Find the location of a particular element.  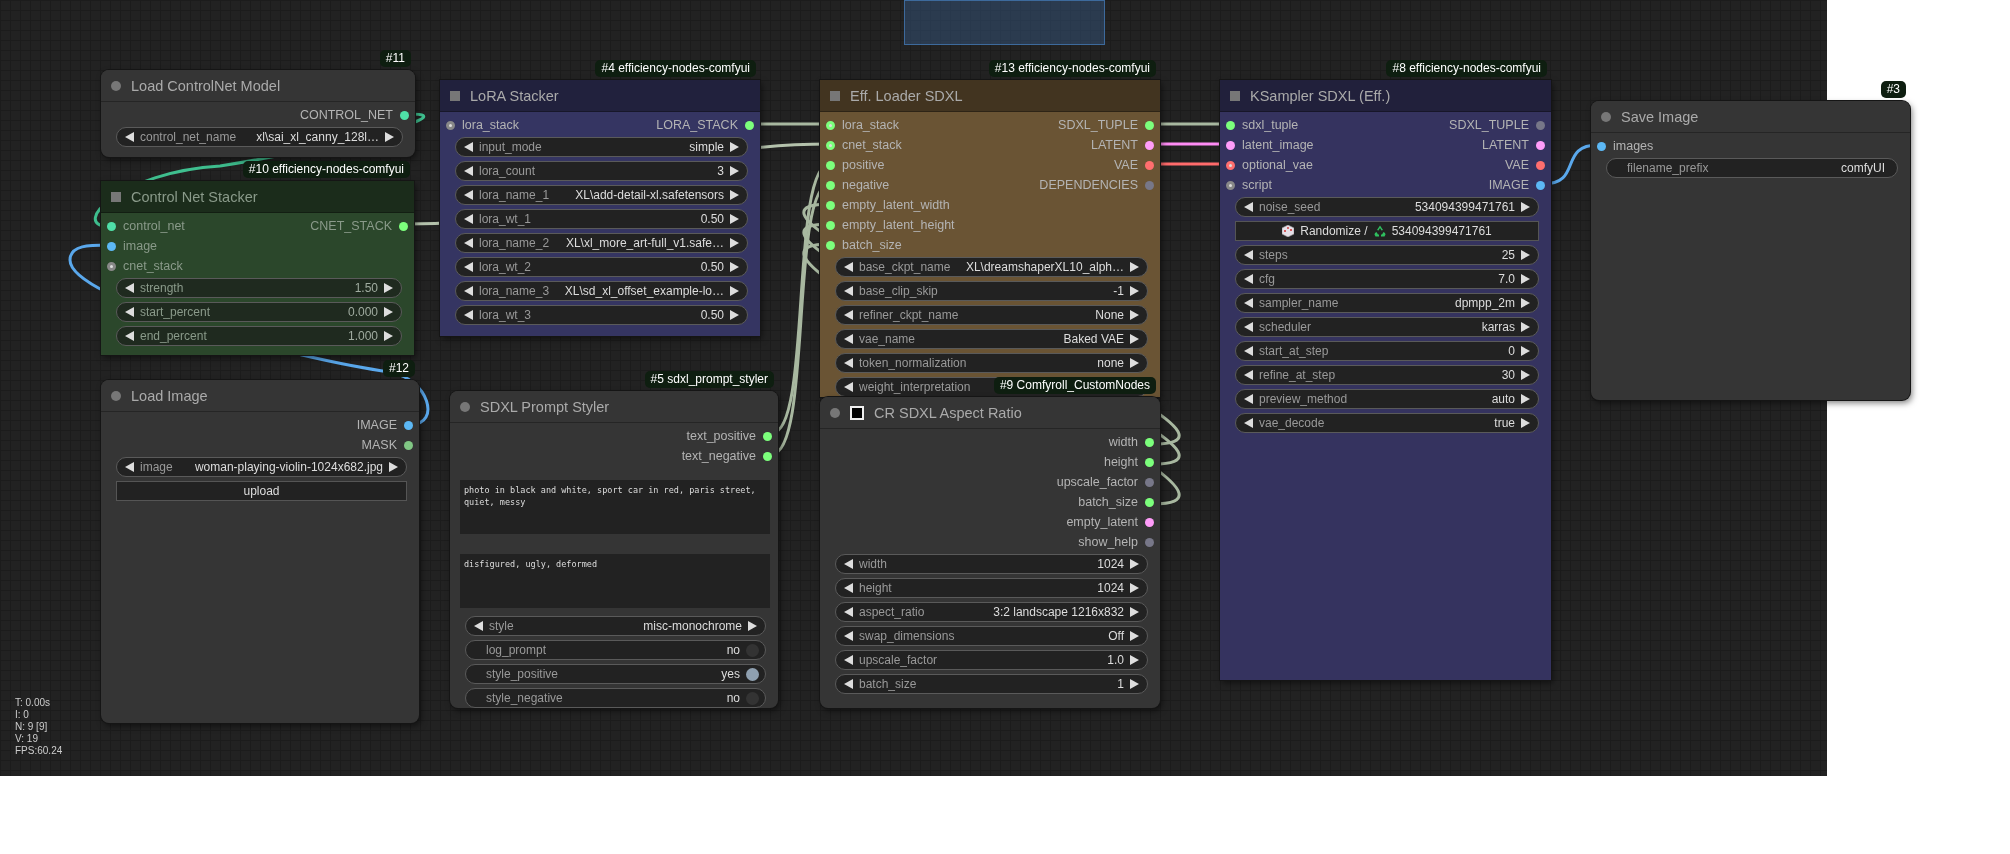

combo-widget: batch_size 1 is located at coordinates (991, 684).